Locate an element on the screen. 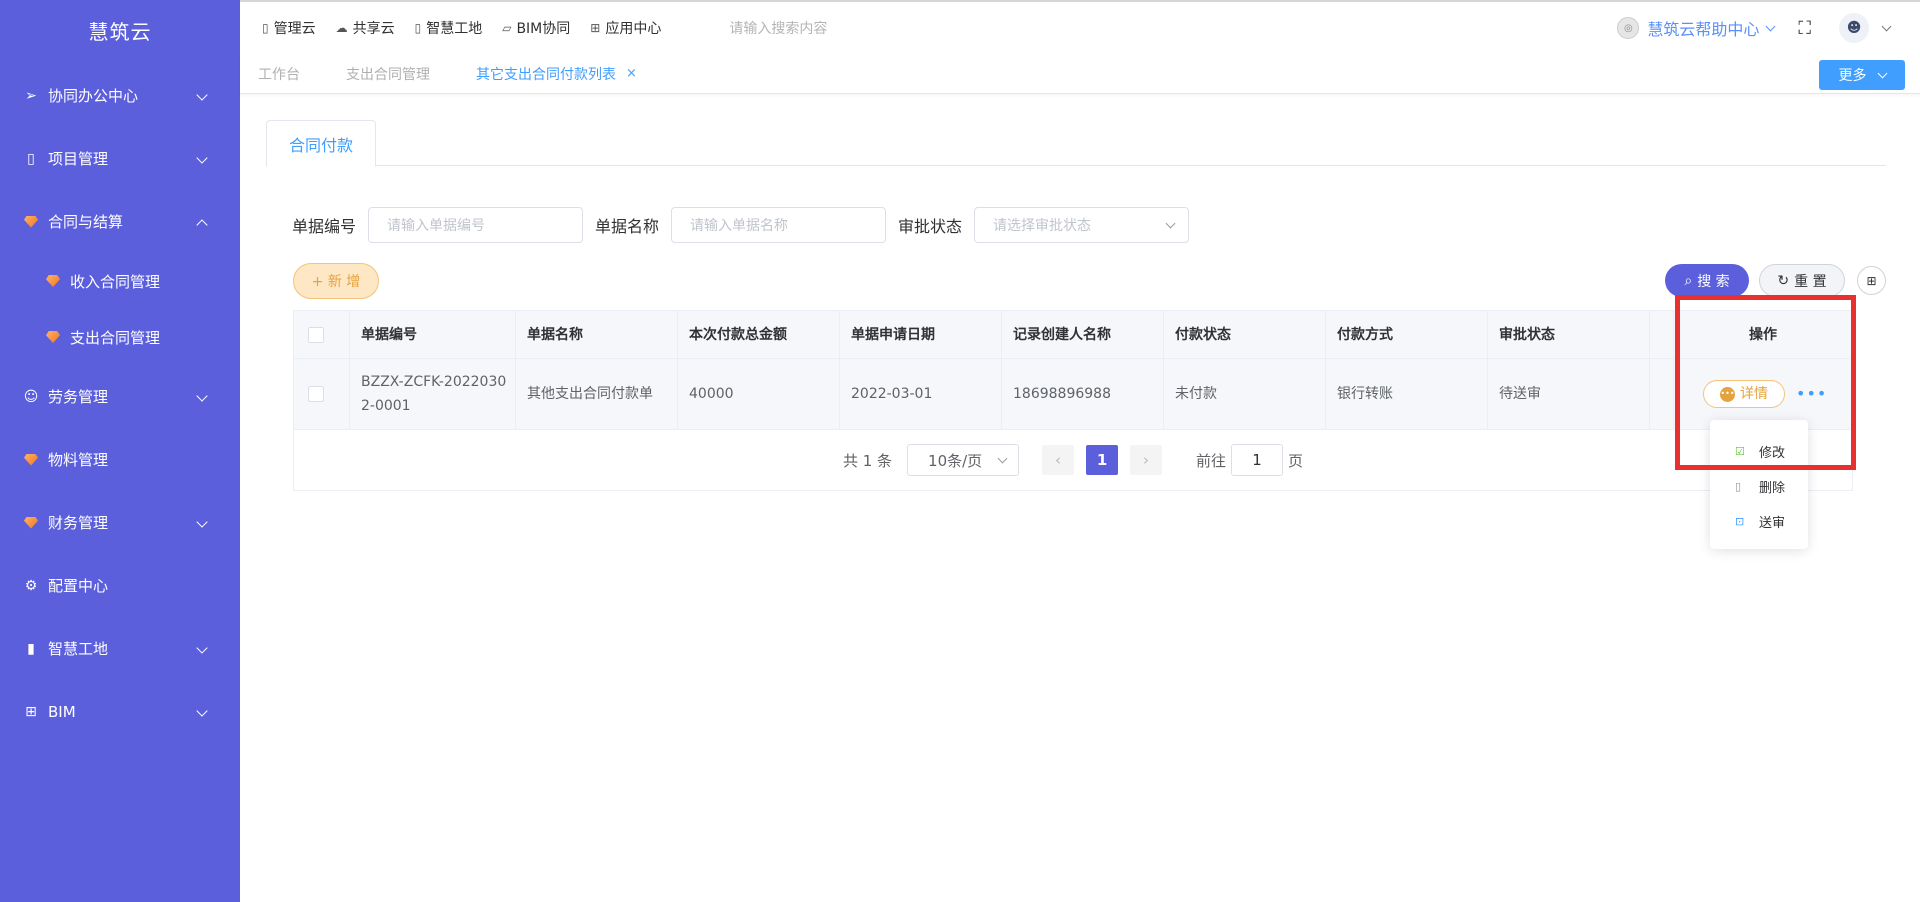 The image size is (1920, 902). cell-creator: 18698896988 is located at coordinates (1083, 394).